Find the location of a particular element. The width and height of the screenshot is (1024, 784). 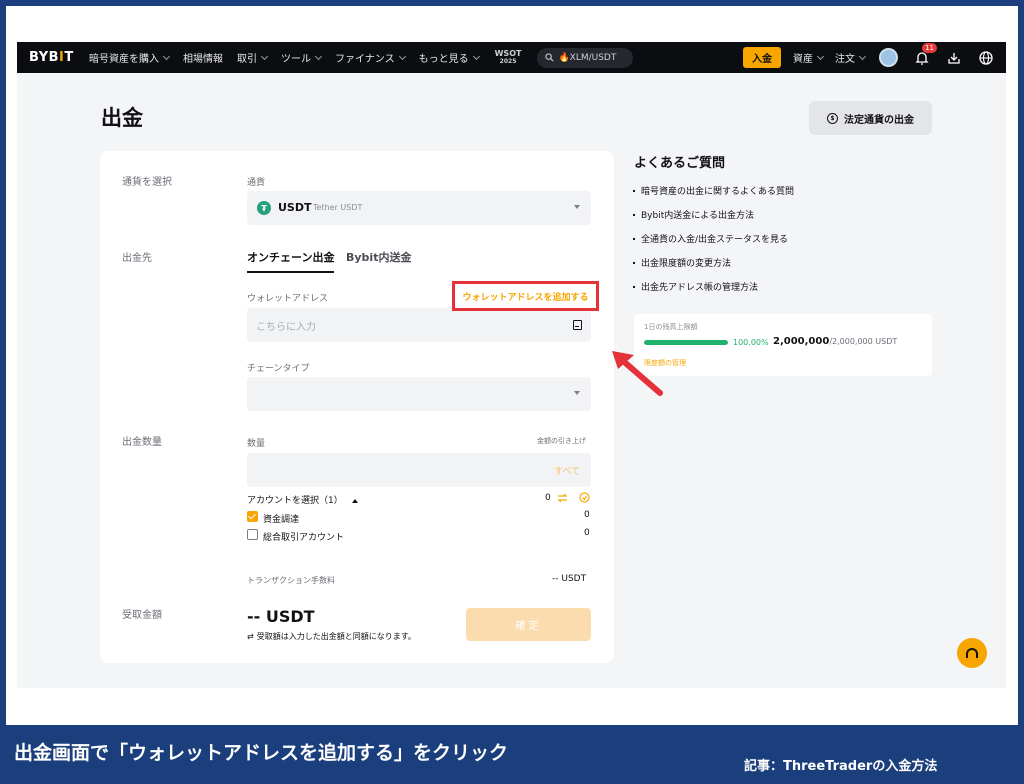

transfer-icon is located at coordinates (562, 498).